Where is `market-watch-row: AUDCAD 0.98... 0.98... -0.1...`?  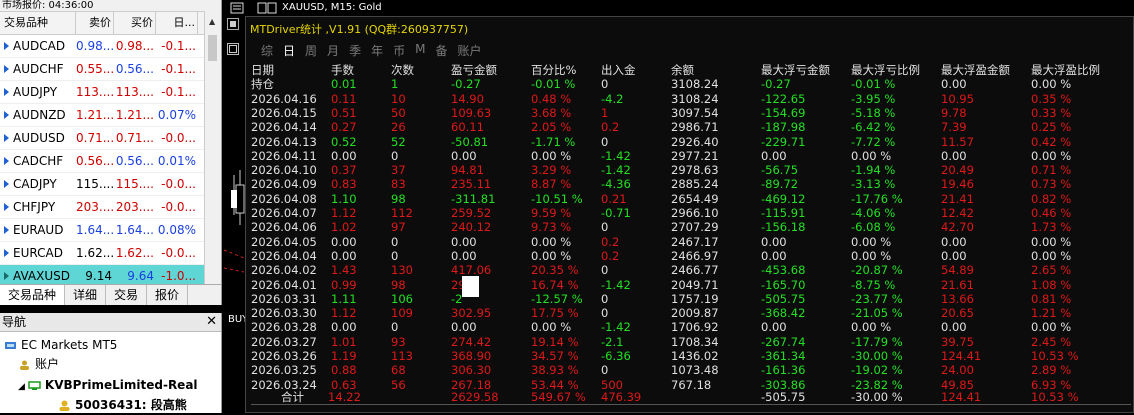 market-watch-row: AUDCAD 0.98... 0.98... -0.1... is located at coordinates (110, 46).